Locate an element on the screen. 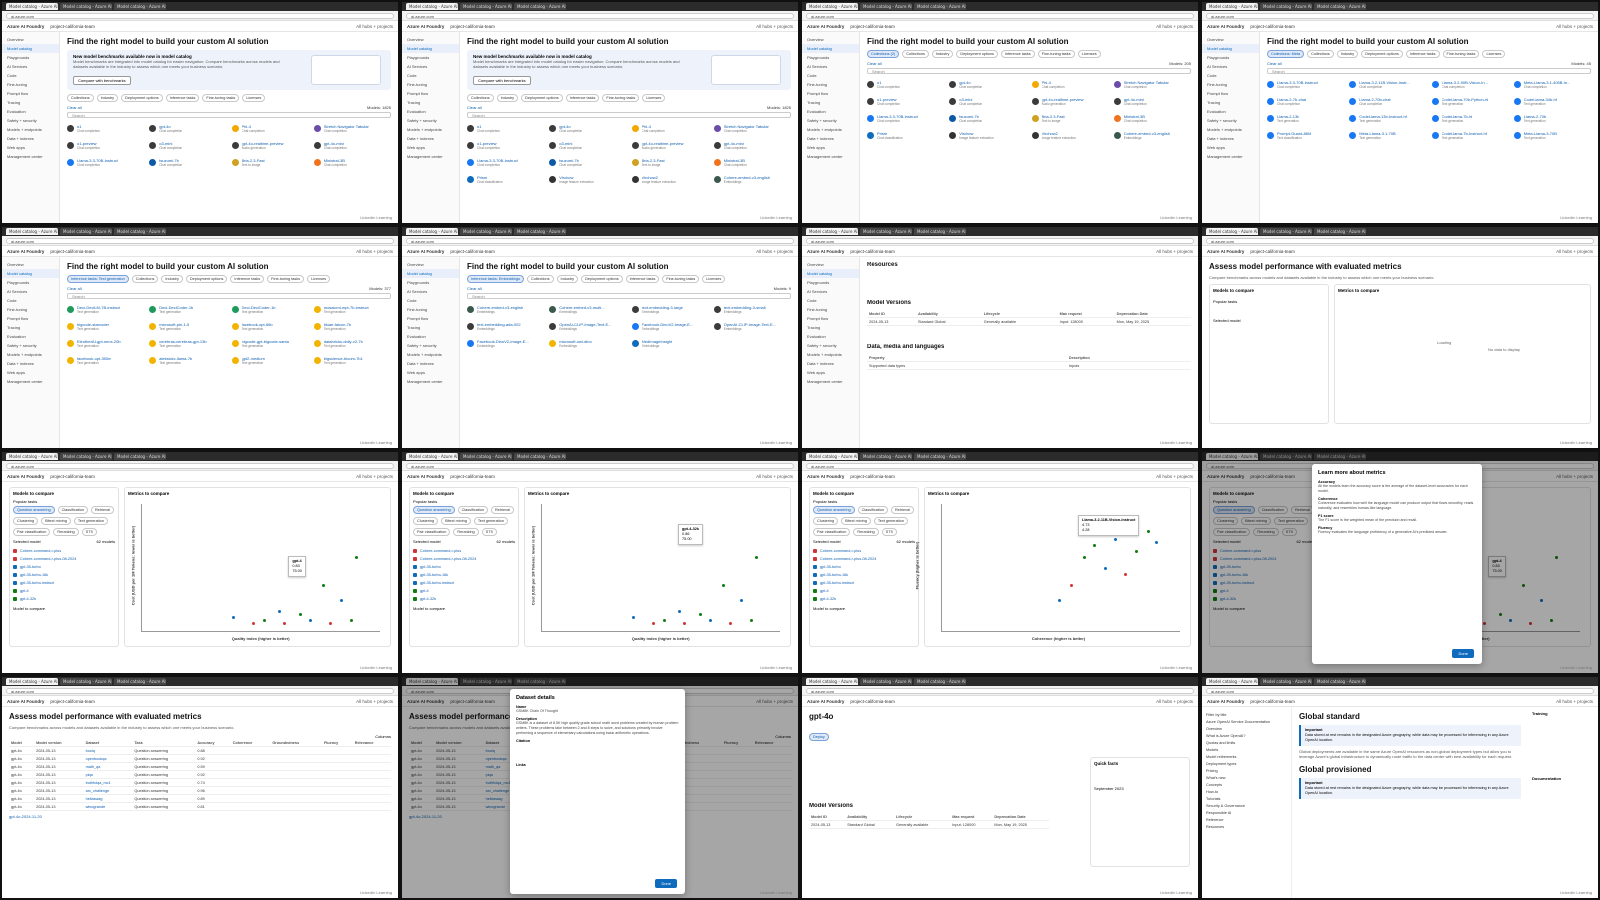 Image resolution: width=1600 pixels, height=900 pixels. sidebar-item: Tracing is located at coordinates (30, 327).